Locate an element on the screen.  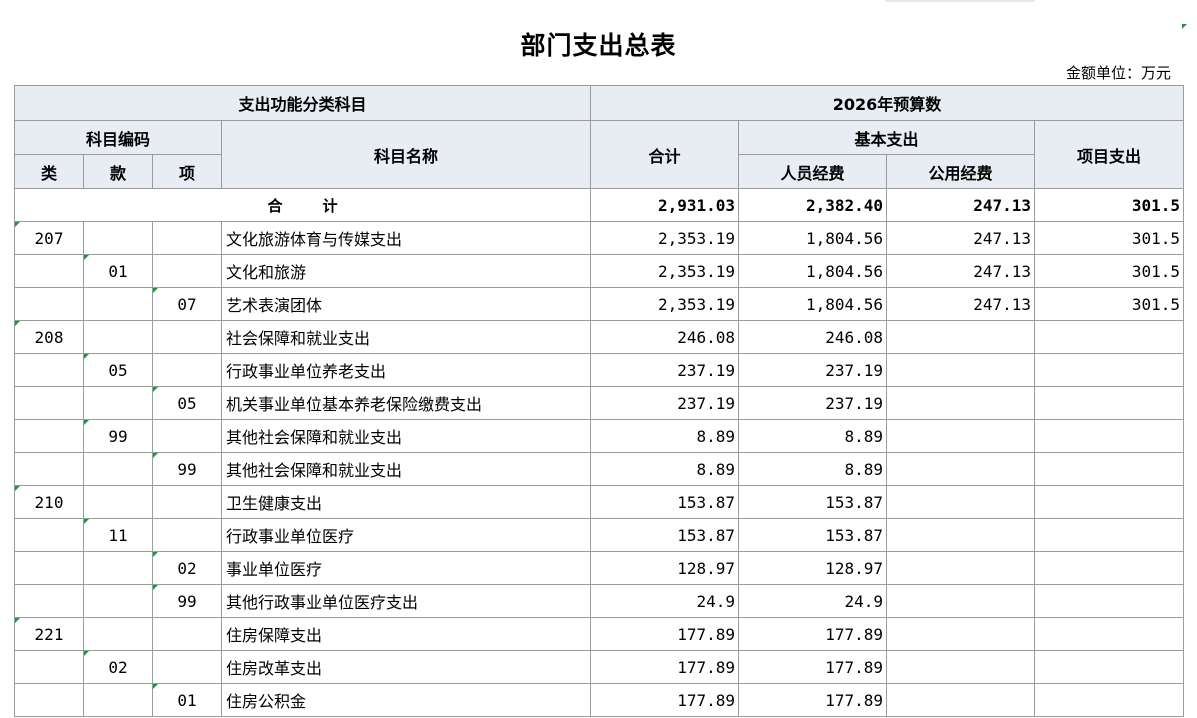
subject-name-cell: 其他社会保障和就业支出 is located at coordinates (406, 469).